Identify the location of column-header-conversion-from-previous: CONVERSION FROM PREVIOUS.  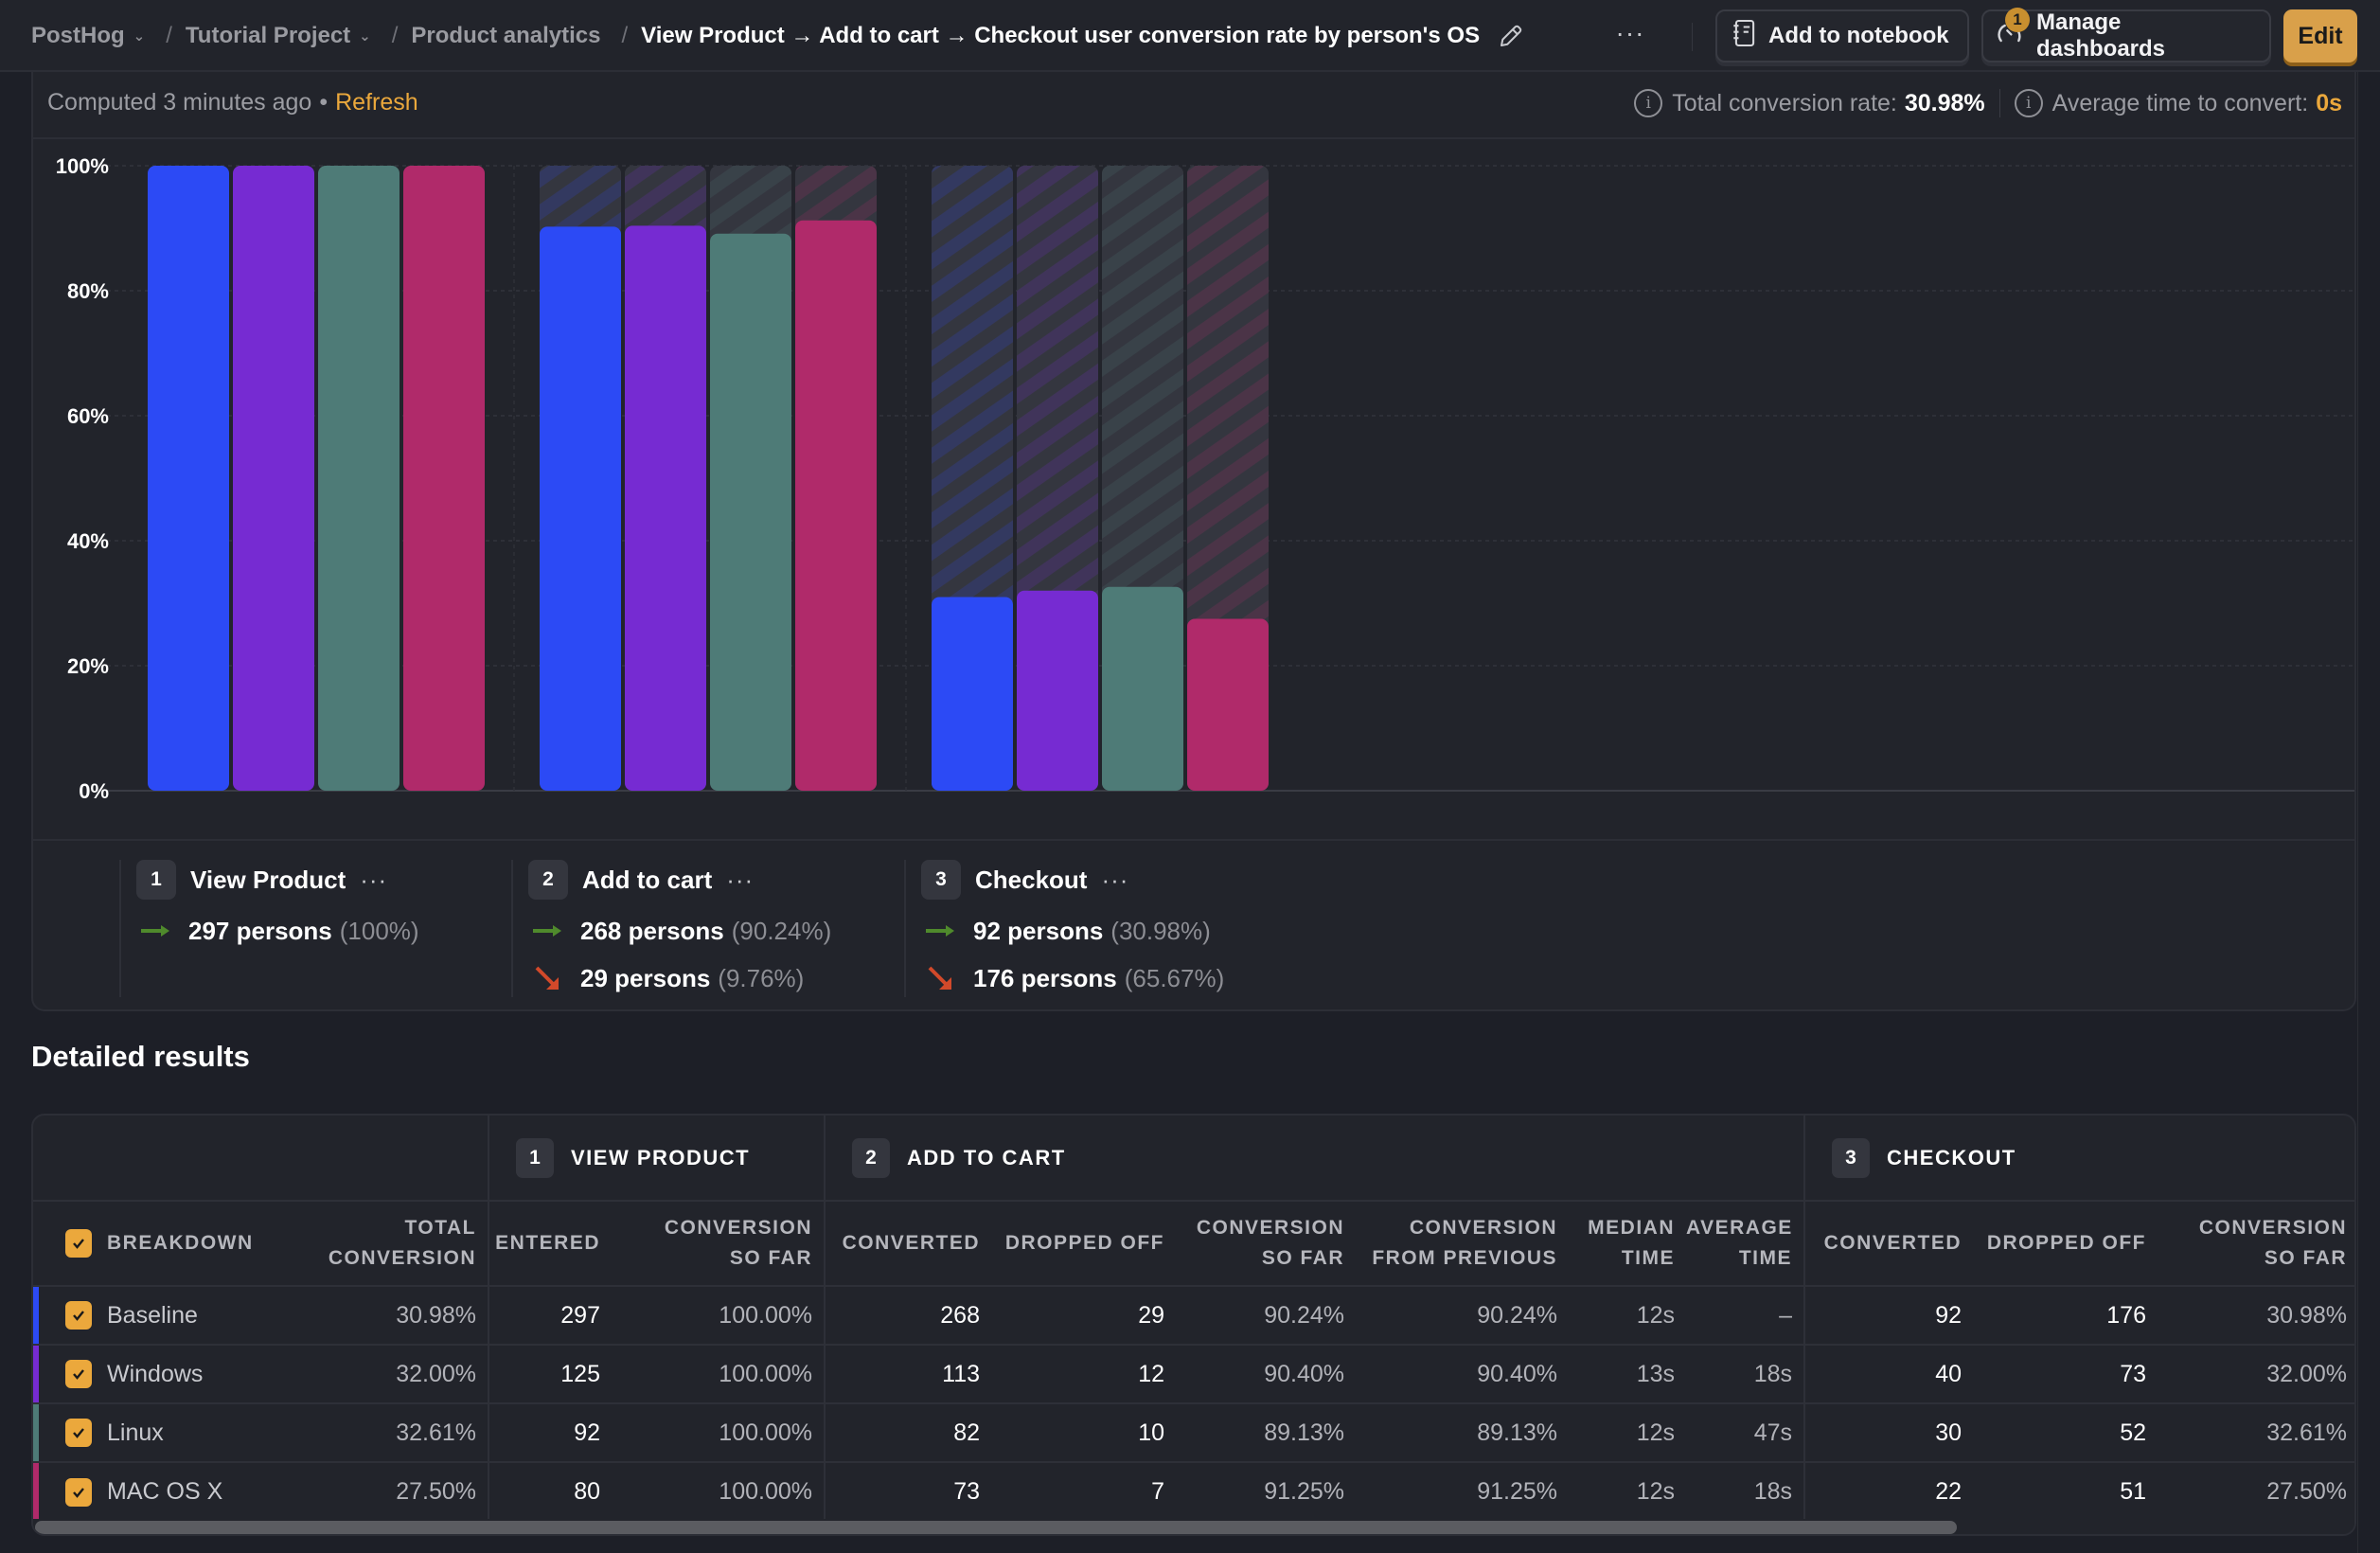
(1462, 1244).